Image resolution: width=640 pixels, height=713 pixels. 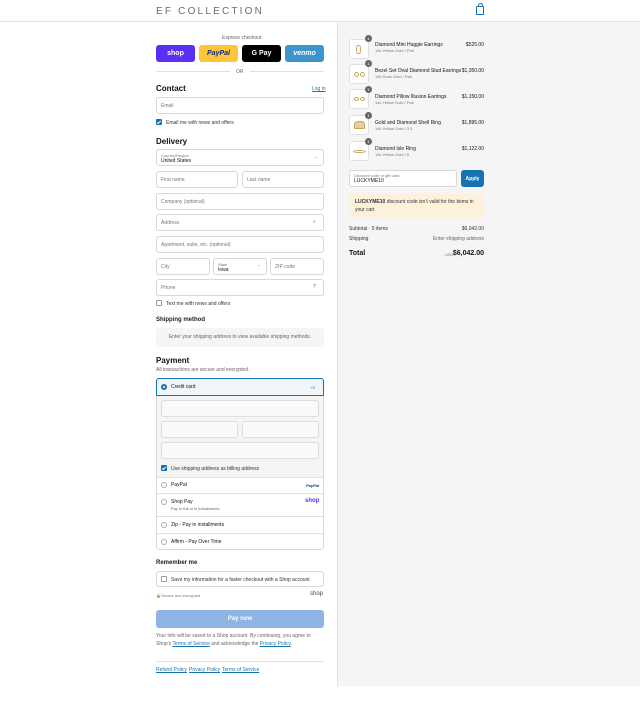 What do you see at coordinates (164, 468) in the screenshot?
I see `billing-address-checkbox` at bounding box center [164, 468].